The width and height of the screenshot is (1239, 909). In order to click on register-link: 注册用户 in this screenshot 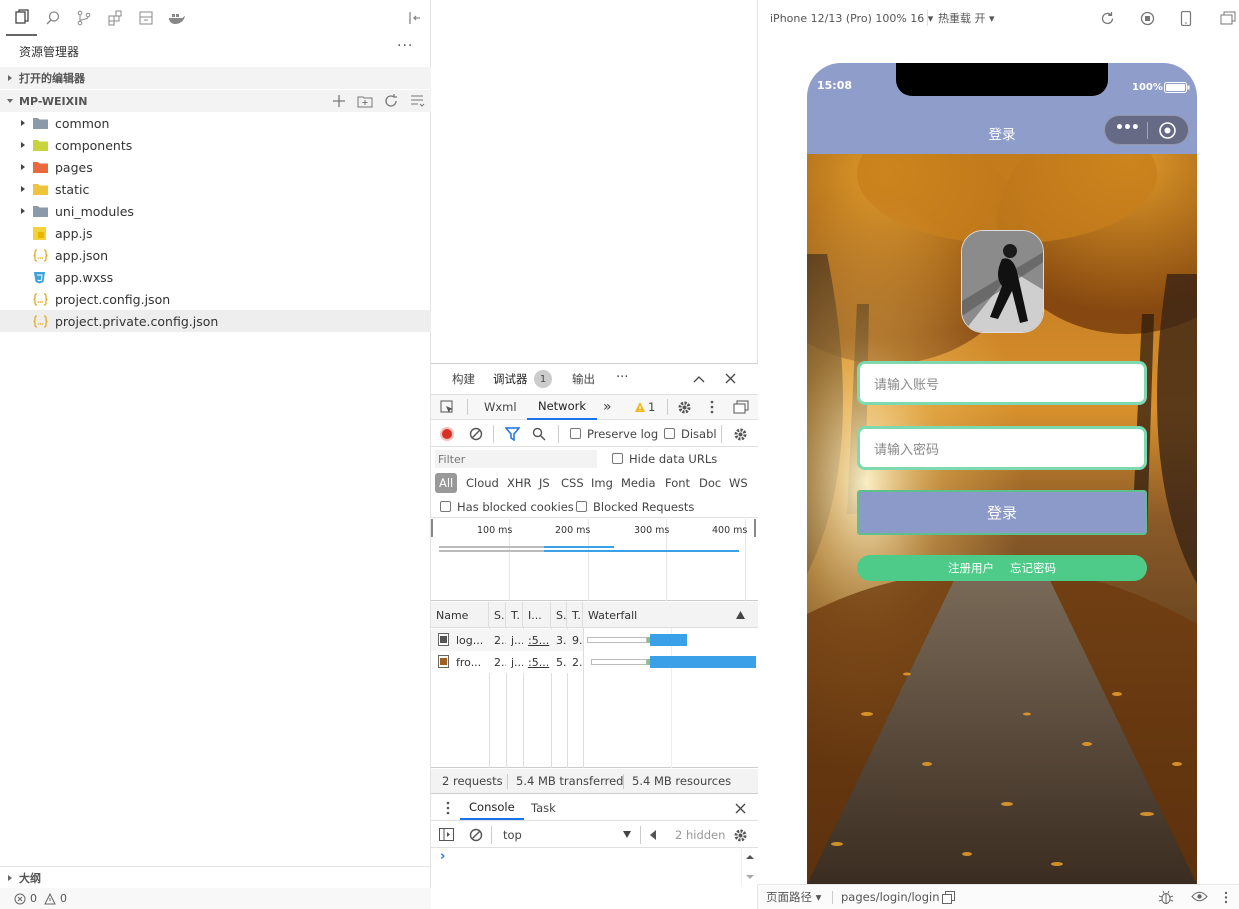, I will do `click(971, 568)`.